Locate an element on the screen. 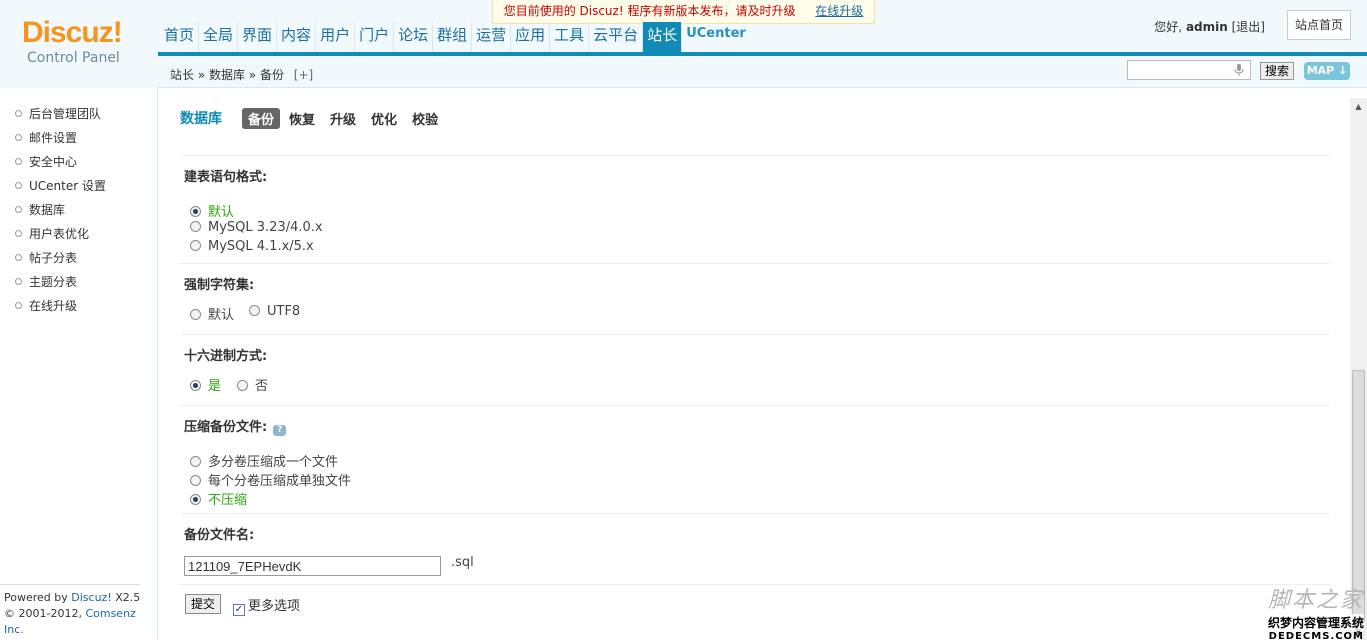  nav-ucenter: UCenter is located at coordinates (716, 38).